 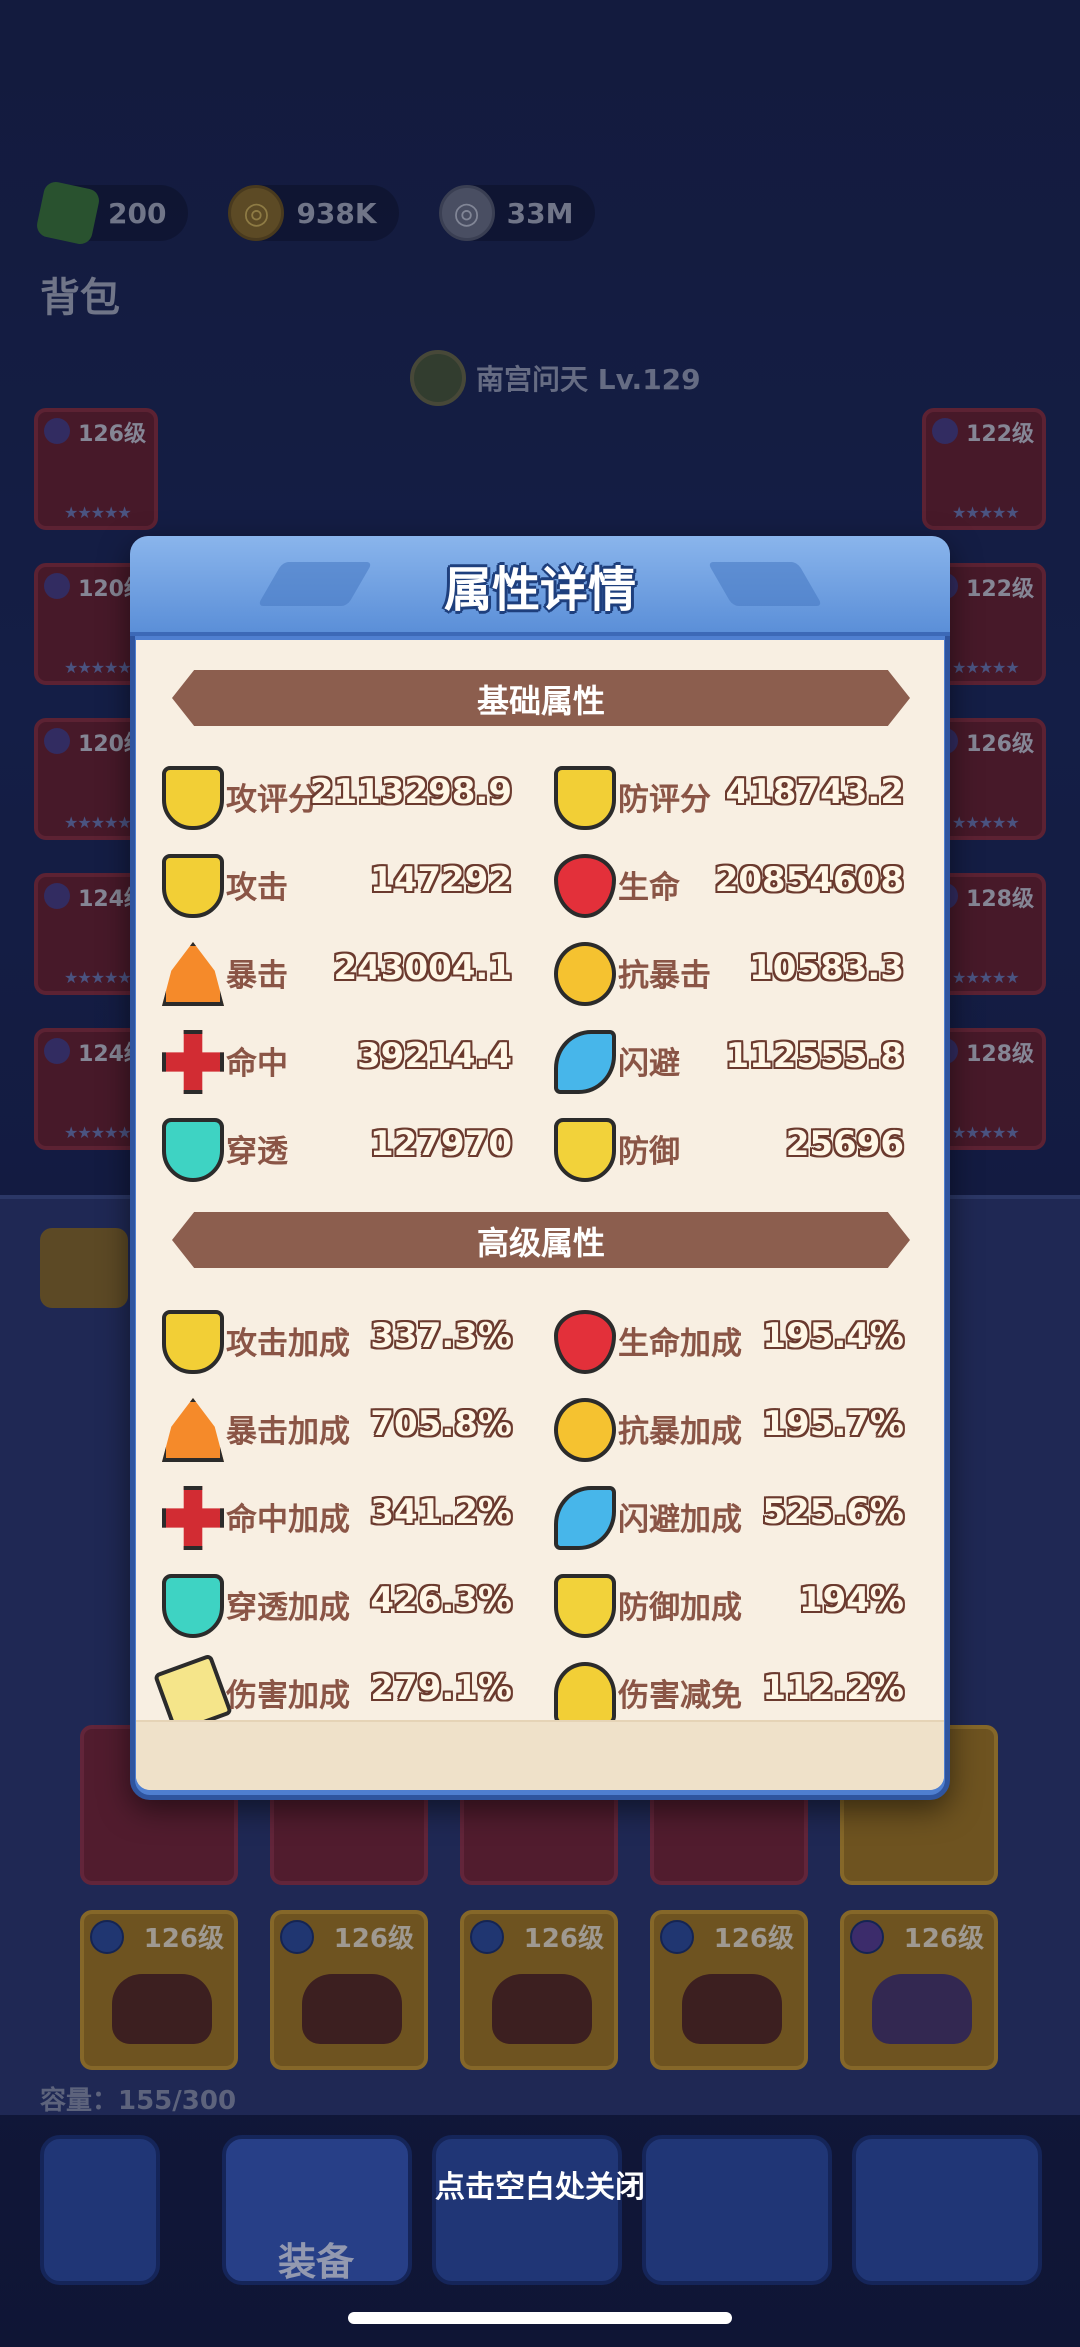 I want to click on advanced-section-header: 高级属性, so click(x=541, y=1240).